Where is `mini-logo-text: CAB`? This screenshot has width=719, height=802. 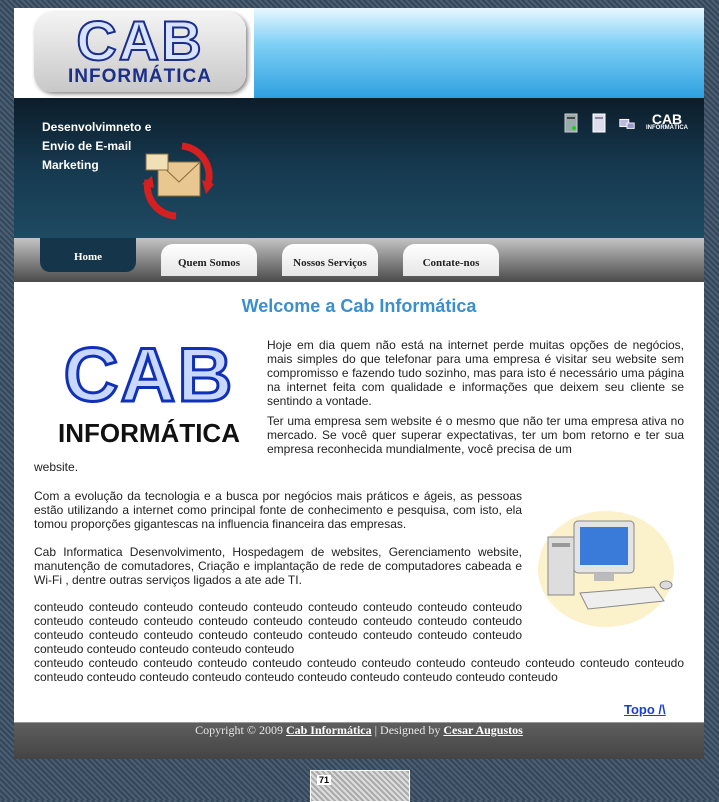
mini-logo-text: CAB is located at coordinates (667, 119).